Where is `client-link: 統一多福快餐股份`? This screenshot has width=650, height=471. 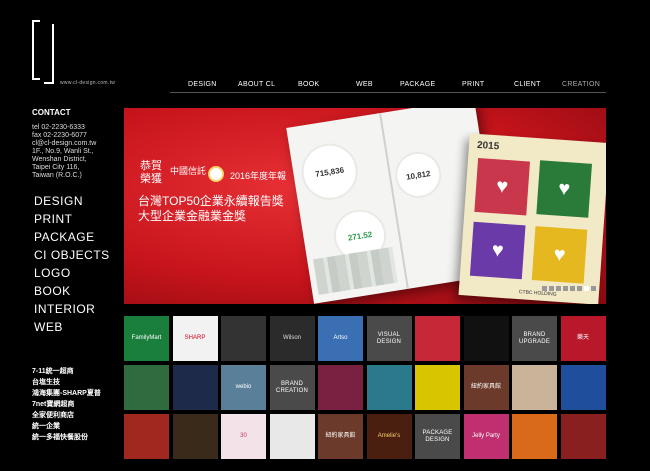 client-link: 統一多福快餐股份 is located at coordinates (60, 437).